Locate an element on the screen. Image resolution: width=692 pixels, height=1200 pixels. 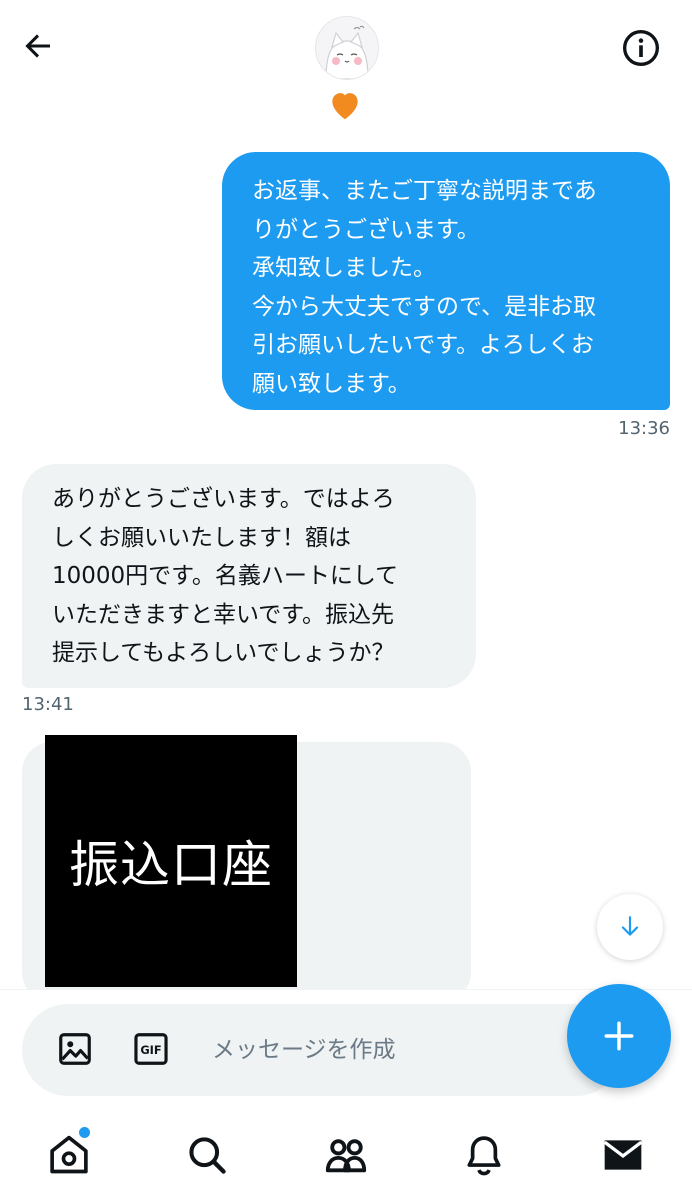
notification-dot is located at coordinates (84, 1132).